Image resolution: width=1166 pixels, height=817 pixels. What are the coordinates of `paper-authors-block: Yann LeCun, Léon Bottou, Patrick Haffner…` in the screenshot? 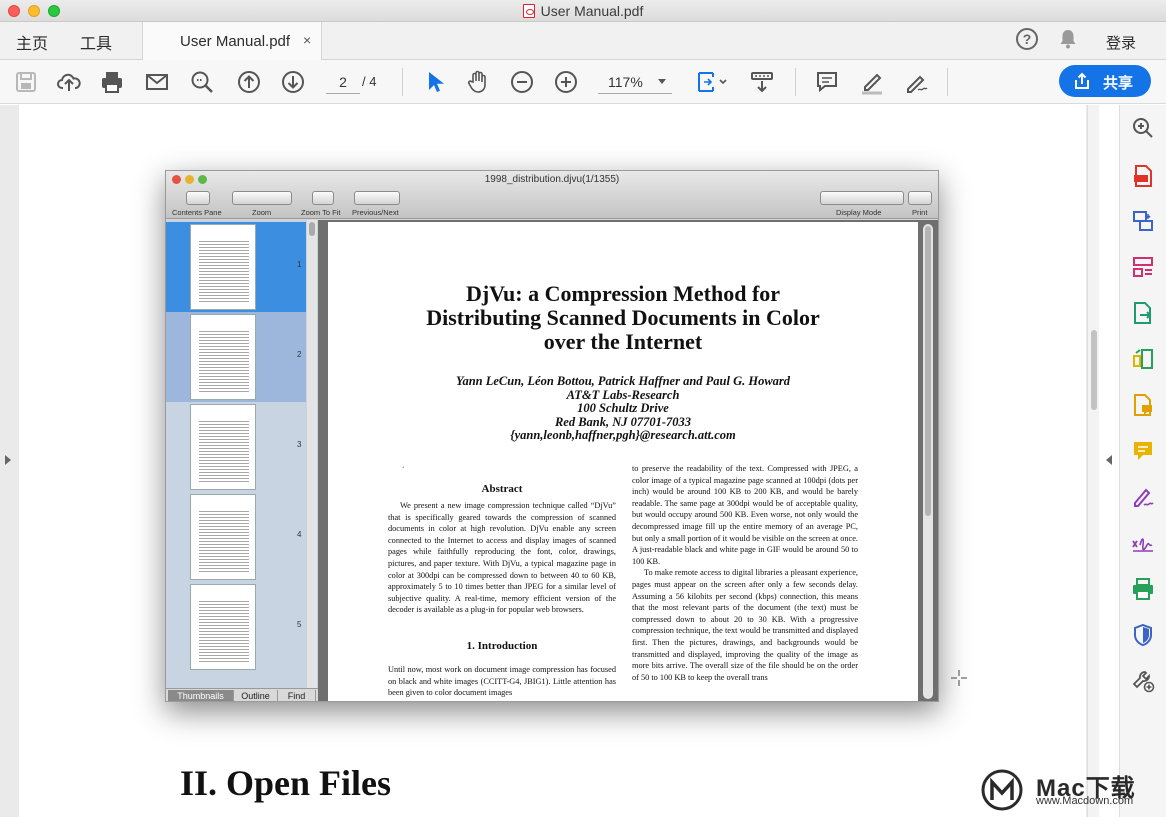 It's located at (623, 408).